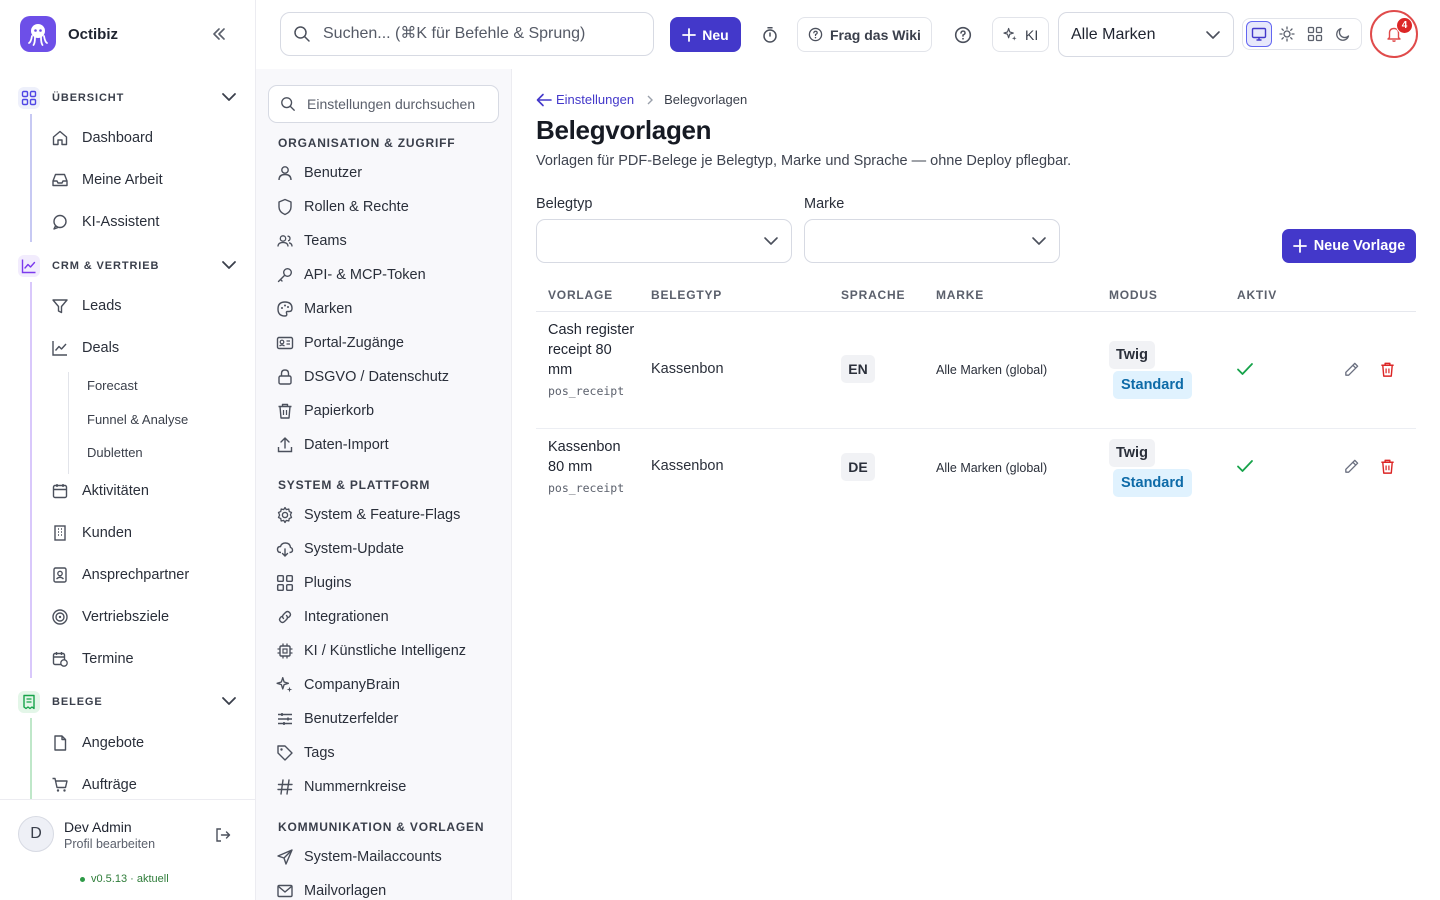 The height and width of the screenshot is (900, 1440). Describe the element at coordinates (352, 685) in the screenshot. I see `settings-item-label: CompanyBrain` at that location.